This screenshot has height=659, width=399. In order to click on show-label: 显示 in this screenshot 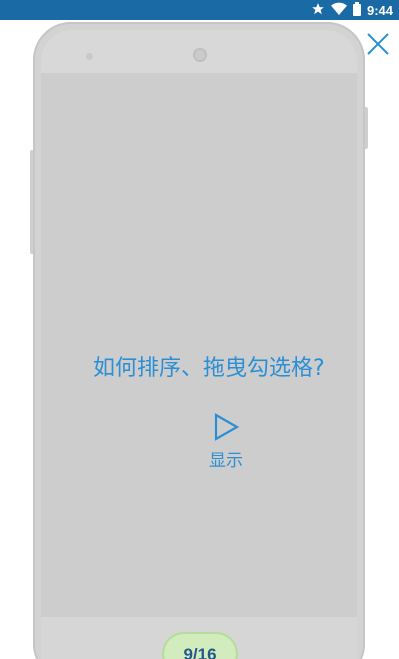, I will do `click(226, 461)`.